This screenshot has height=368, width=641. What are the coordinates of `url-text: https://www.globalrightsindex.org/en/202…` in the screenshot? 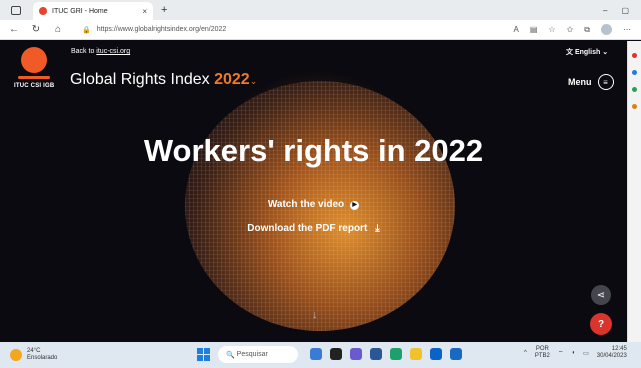 It's located at (161, 29).